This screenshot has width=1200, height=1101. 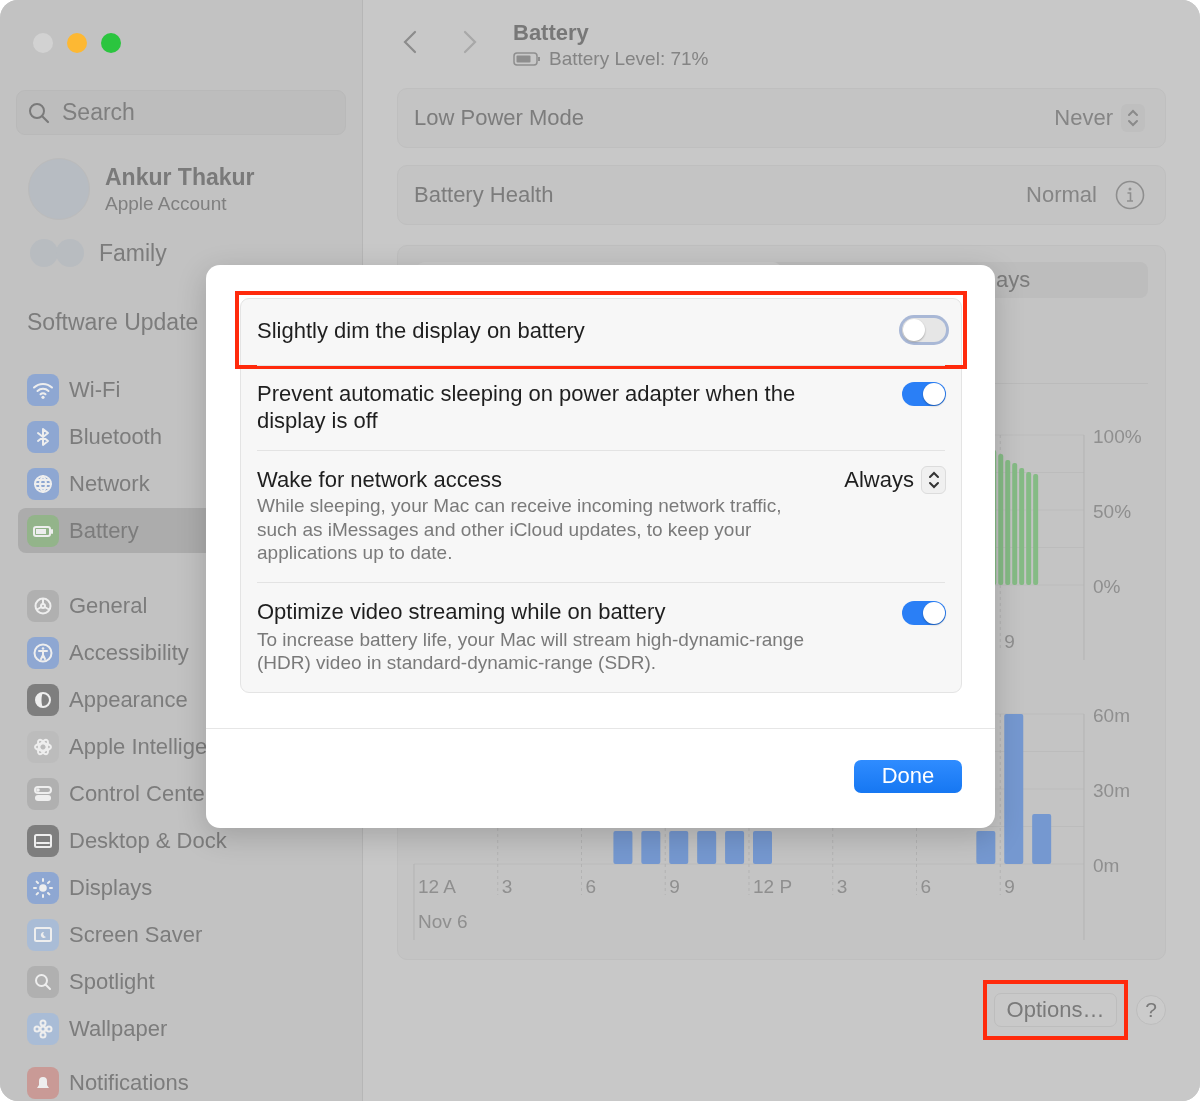 I want to click on family-item: Family, so click(x=133, y=253).